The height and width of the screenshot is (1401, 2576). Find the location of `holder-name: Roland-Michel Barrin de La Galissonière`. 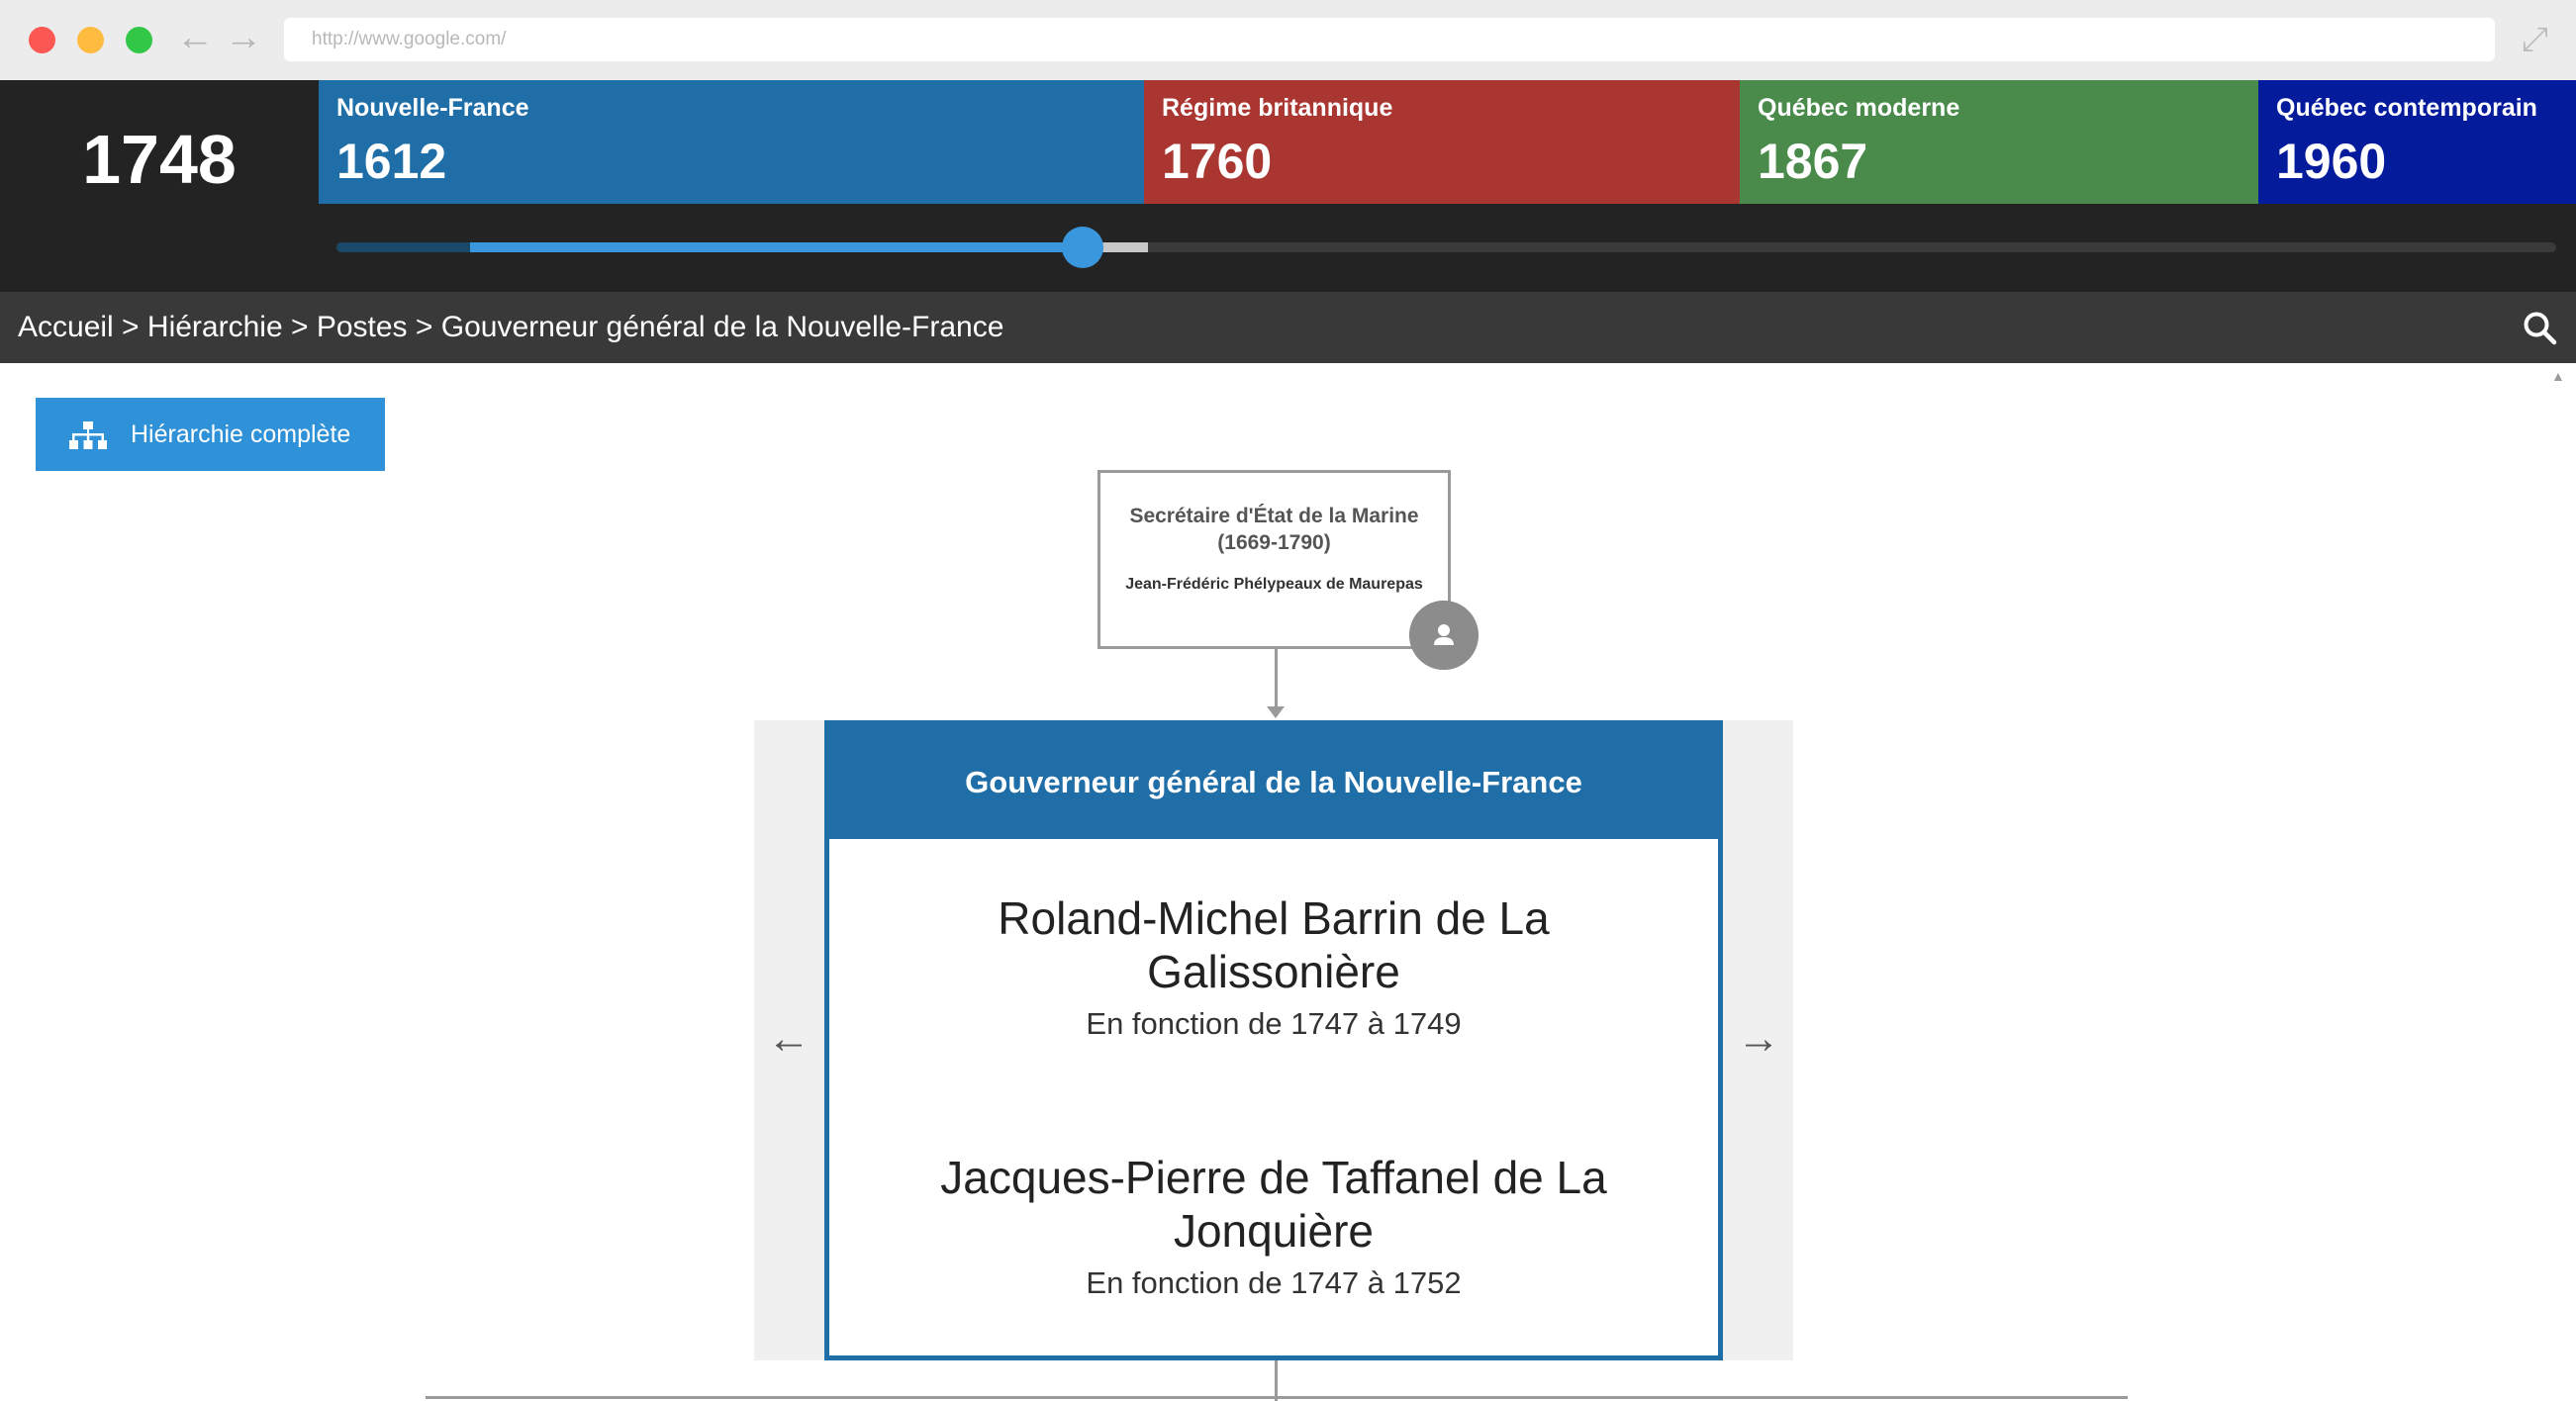

holder-name: Roland-Michel Barrin de La Galissonière is located at coordinates (1274, 945).